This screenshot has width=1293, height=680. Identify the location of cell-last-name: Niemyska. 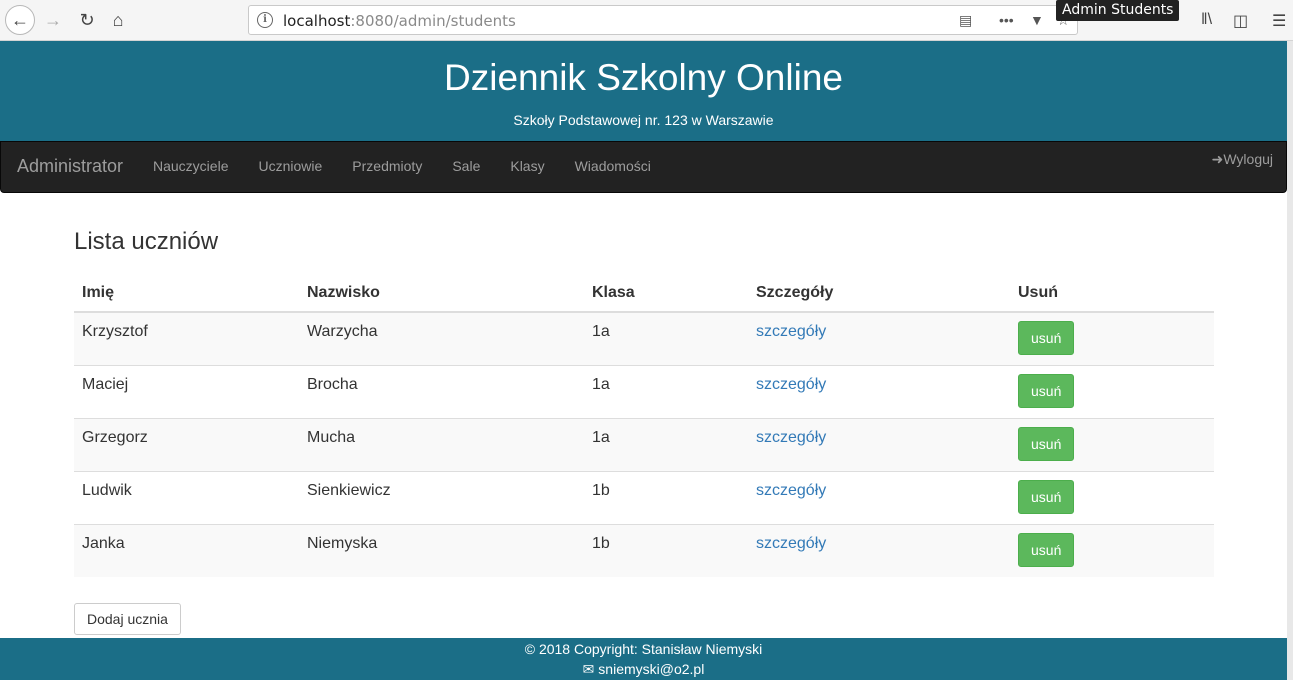
(441, 550).